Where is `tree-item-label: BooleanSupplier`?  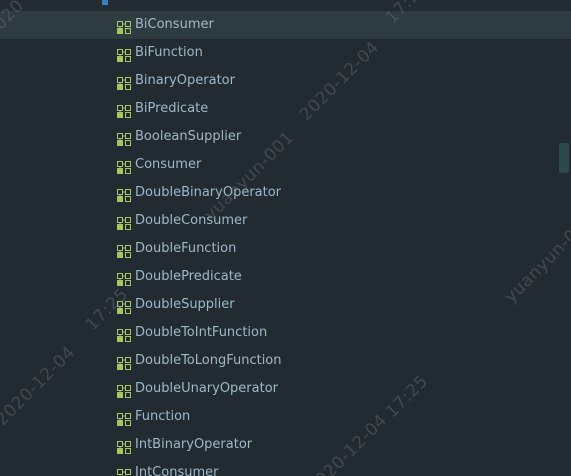 tree-item-label: BooleanSupplier is located at coordinates (188, 136).